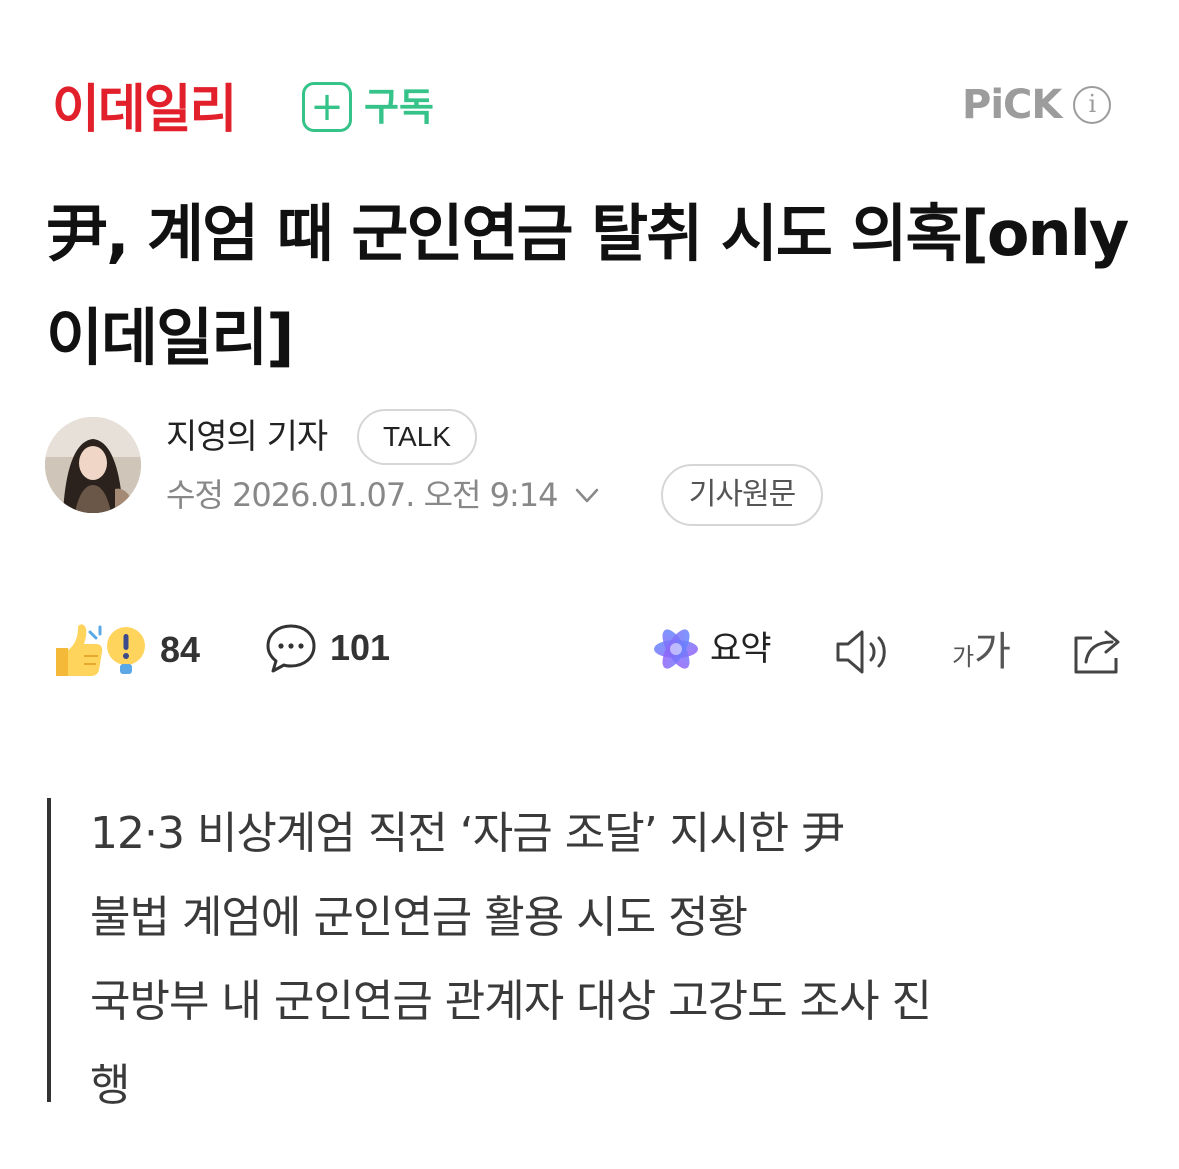  Describe the element at coordinates (992, 652) in the screenshot. I see `font-size-large-label: 가` at that location.